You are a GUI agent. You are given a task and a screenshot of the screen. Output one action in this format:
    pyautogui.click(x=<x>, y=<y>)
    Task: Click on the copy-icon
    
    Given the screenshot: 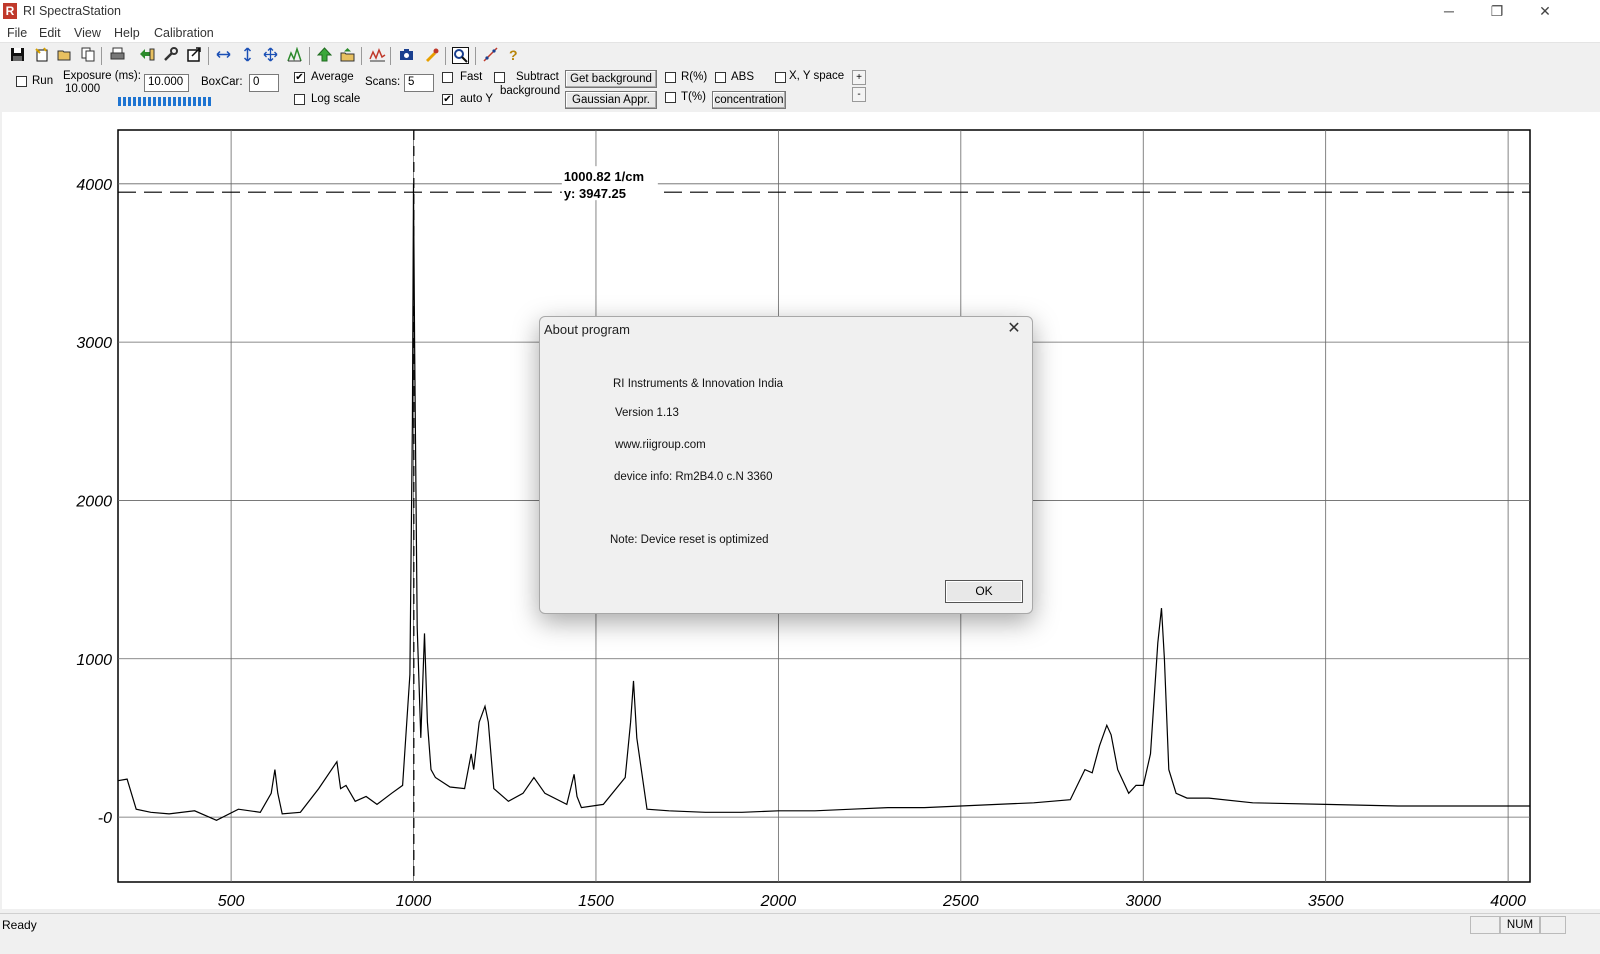 What is the action you would take?
    pyautogui.click(x=88, y=55)
    